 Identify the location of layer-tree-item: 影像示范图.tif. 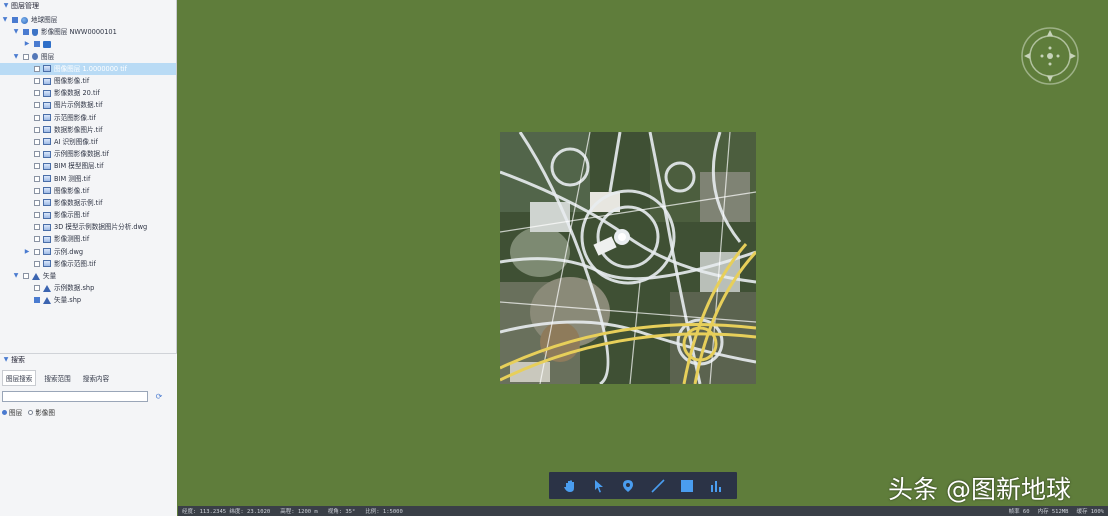
(88, 264).